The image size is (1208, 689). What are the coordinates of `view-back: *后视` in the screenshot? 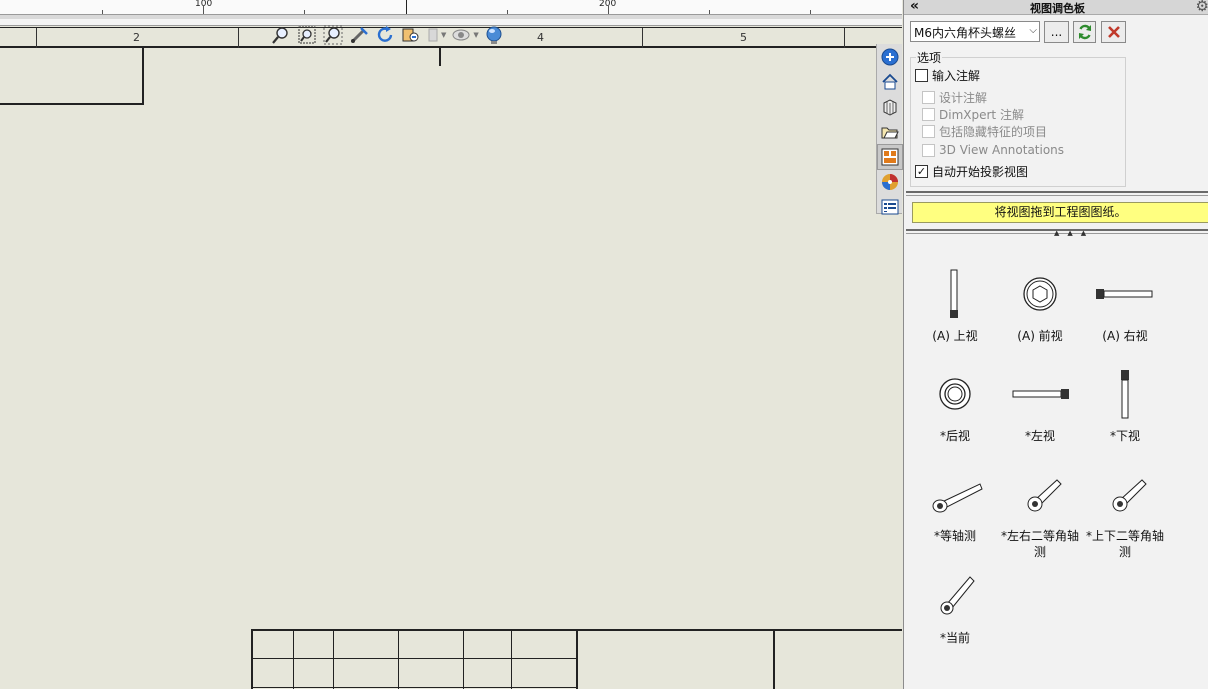 It's located at (955, 406).